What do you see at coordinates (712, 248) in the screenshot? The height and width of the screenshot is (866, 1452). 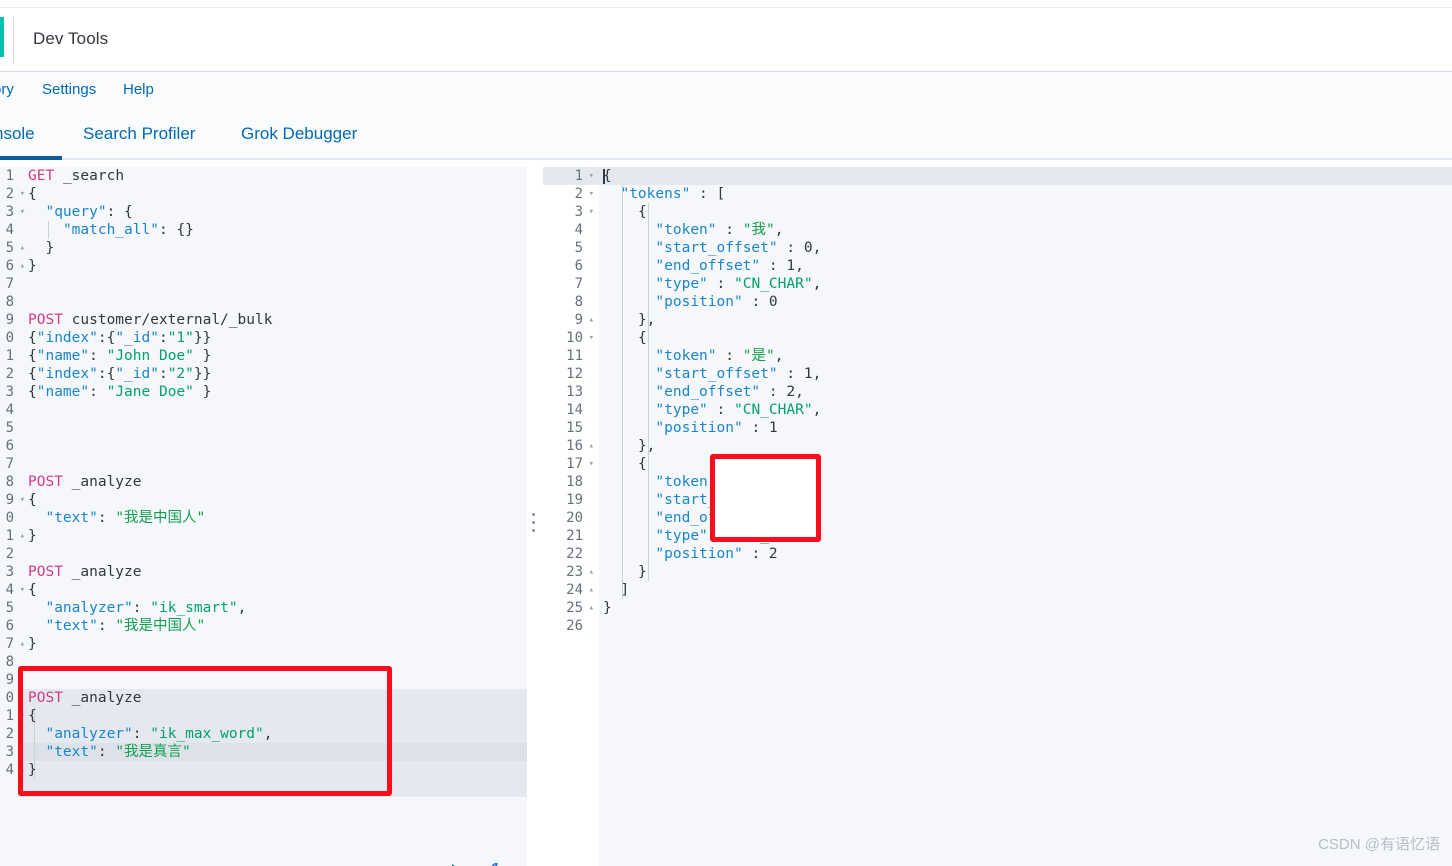 I see `code-line: "start_offset" : 0,` at bounding box center [712, 248].